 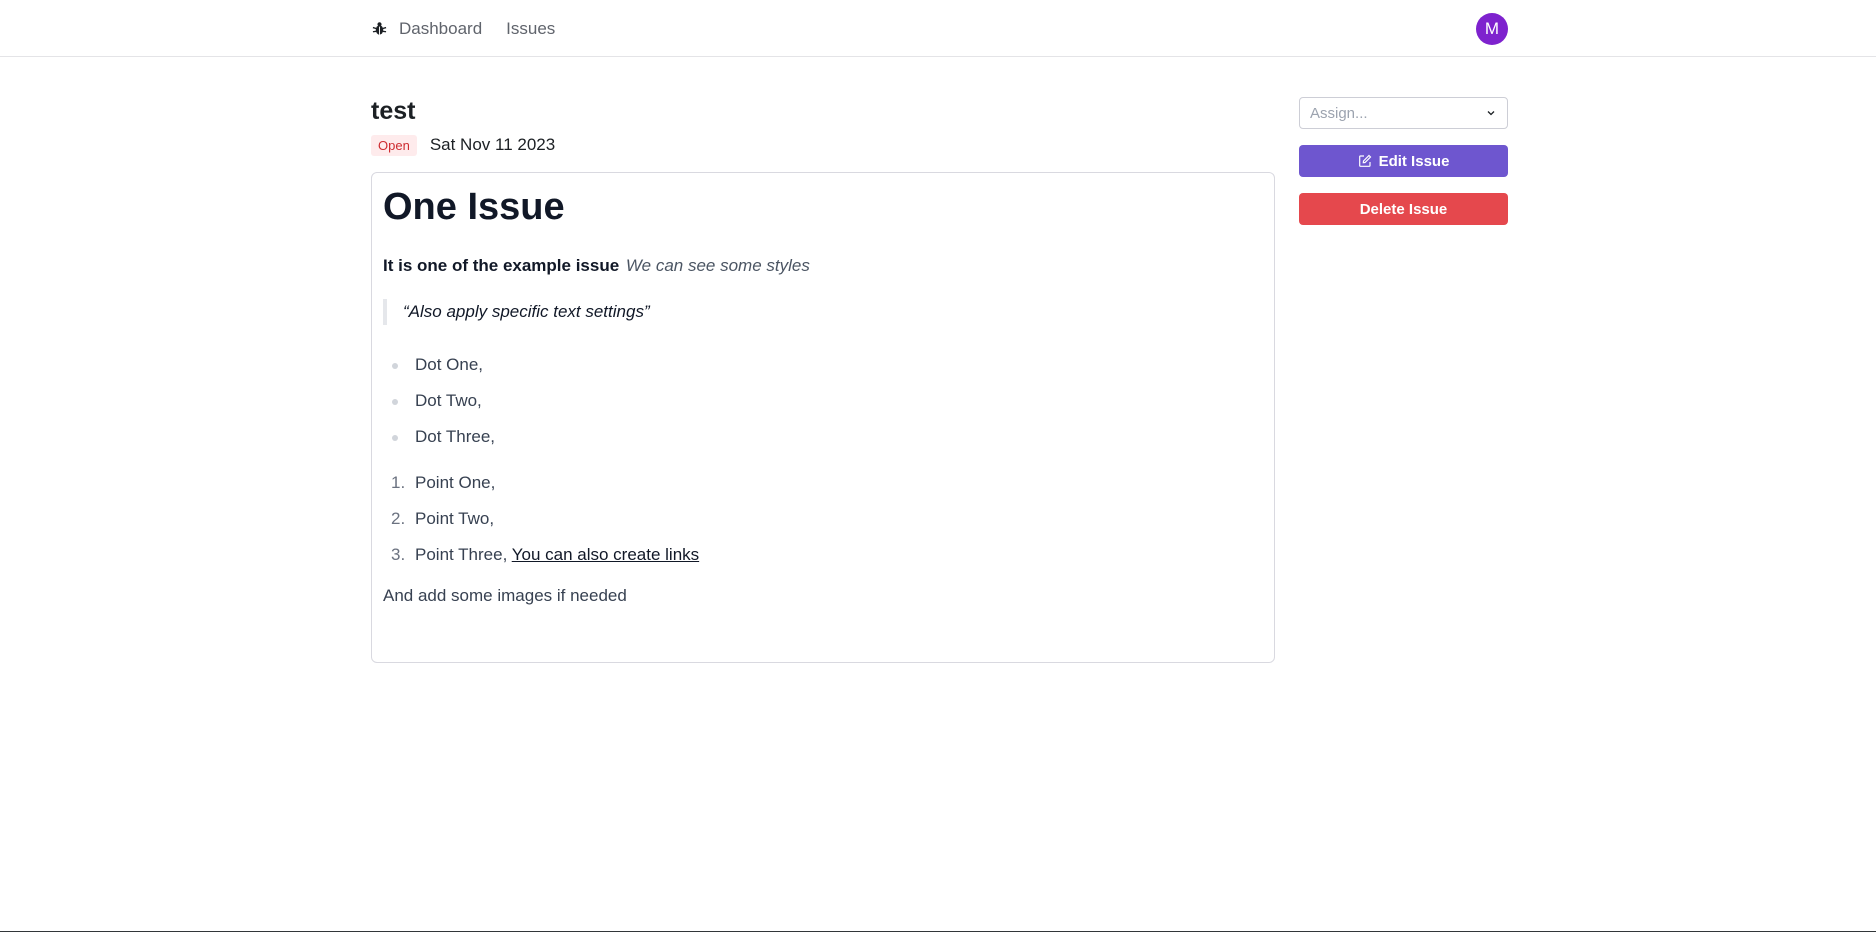 I want to click on status-badge: Open, so click(x=394, y=145).